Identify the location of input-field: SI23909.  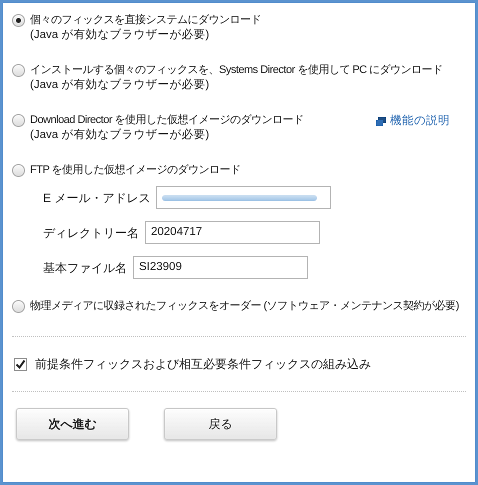
(220, 267).